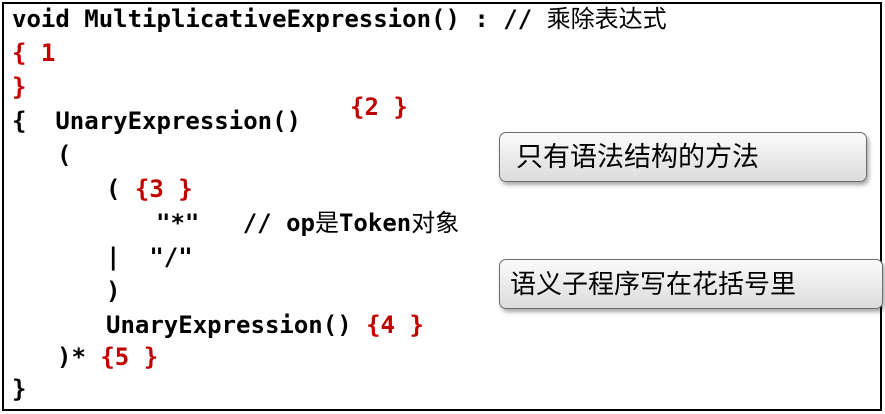 The height and width of the screenshot is (414, 885). I want to click on code-line-12: }, so click(19, 389).